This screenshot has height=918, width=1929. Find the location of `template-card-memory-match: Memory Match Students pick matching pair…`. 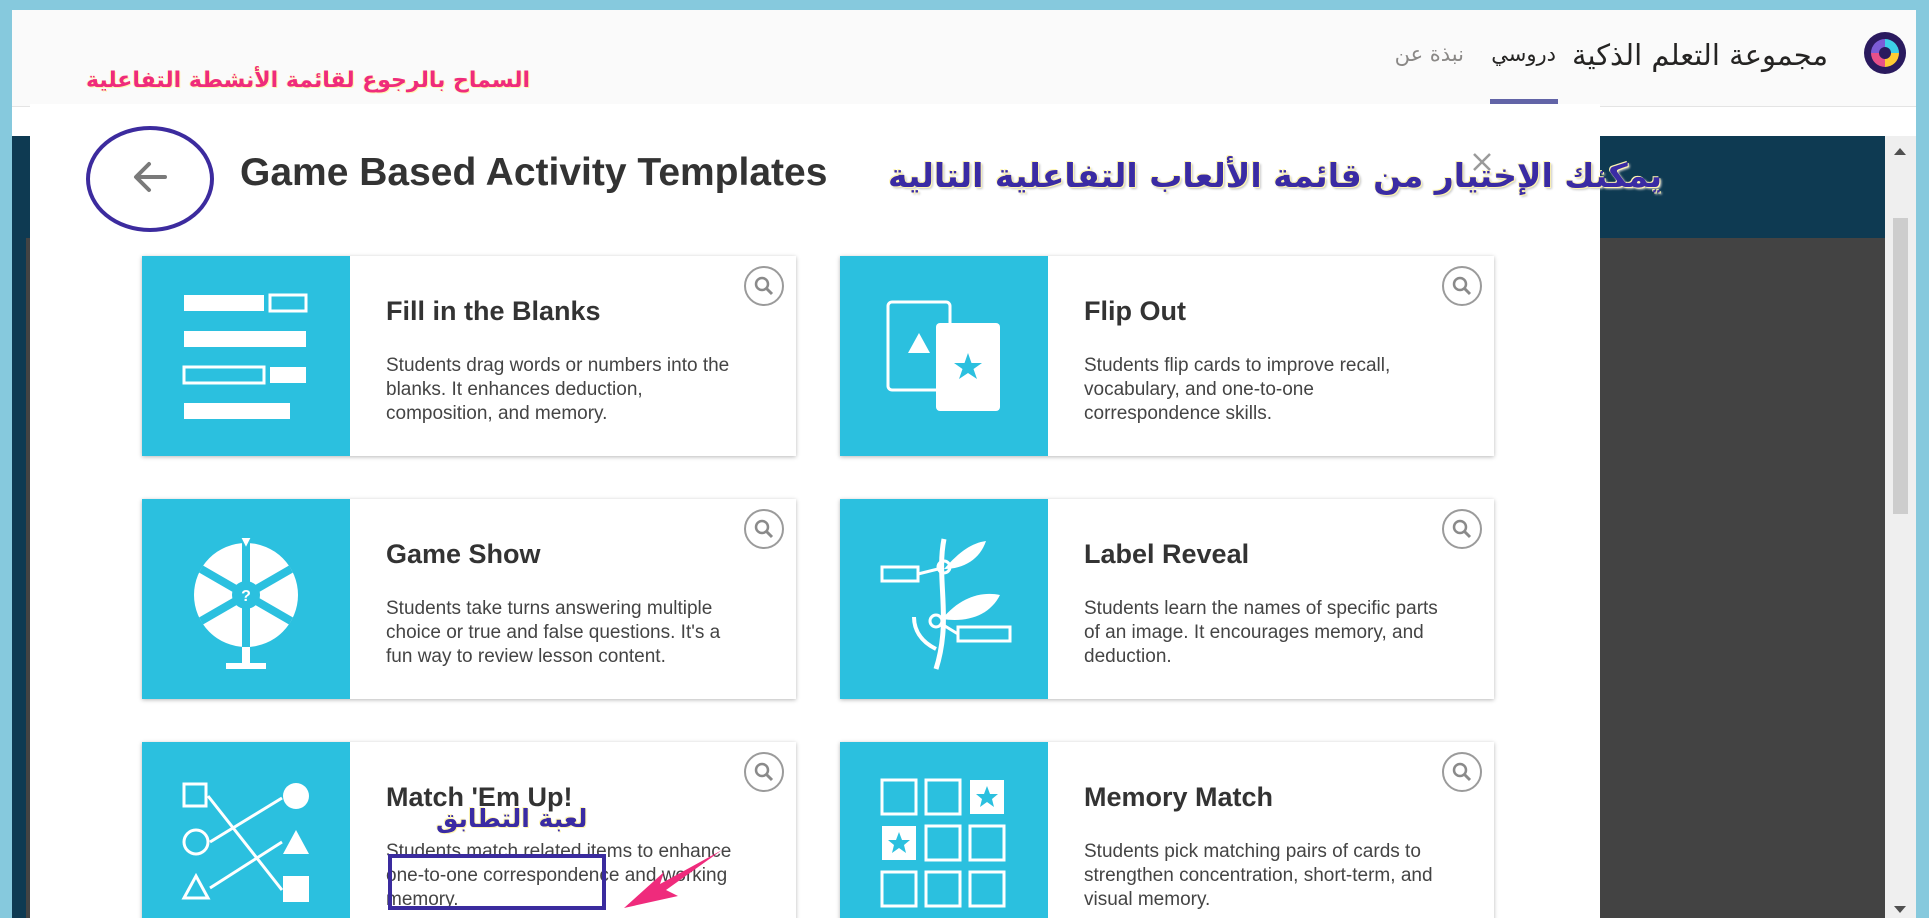

template-card-memory-match: Memory Match Students pick matching pair… is located at coordinates (1167, 830).